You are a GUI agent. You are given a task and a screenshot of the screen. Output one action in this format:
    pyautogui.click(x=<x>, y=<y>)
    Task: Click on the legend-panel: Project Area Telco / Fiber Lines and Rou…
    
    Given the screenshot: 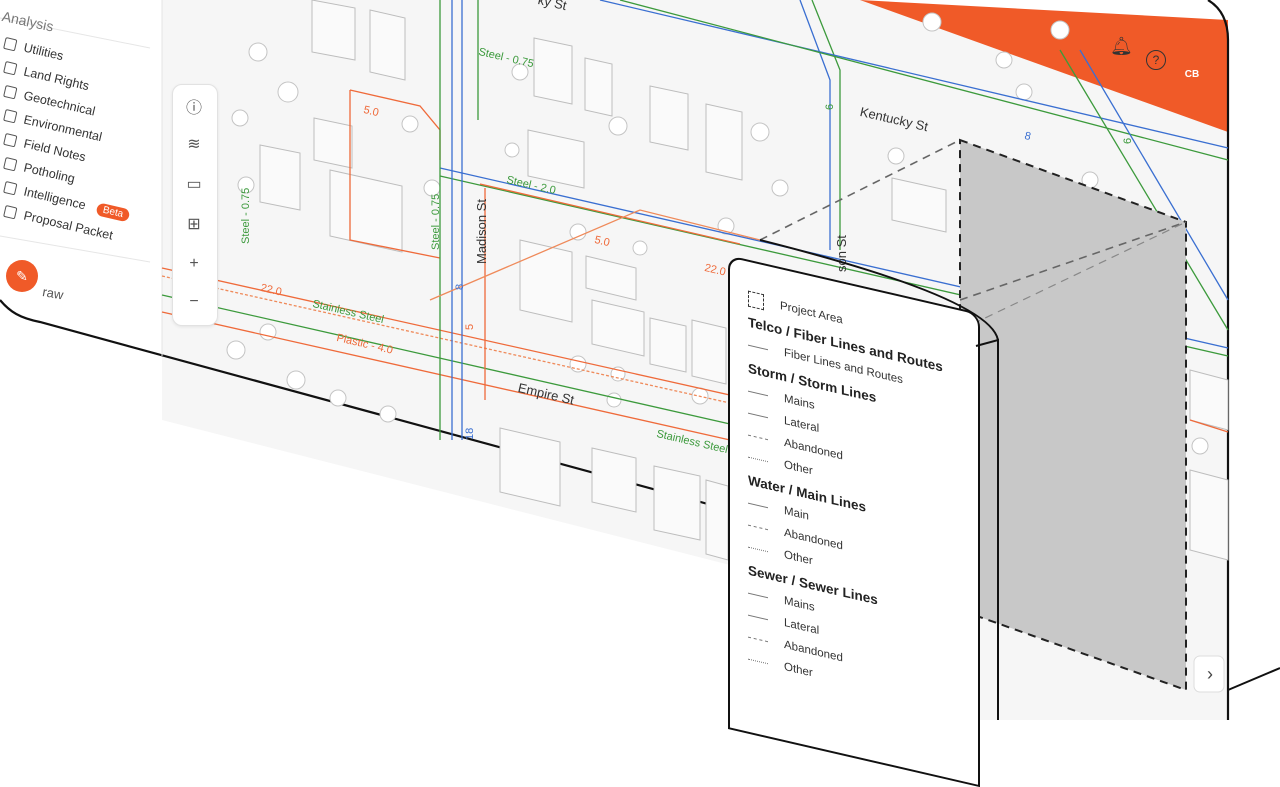 What is the action you would take?
    pyautogui.click(x=854, y=521)
    